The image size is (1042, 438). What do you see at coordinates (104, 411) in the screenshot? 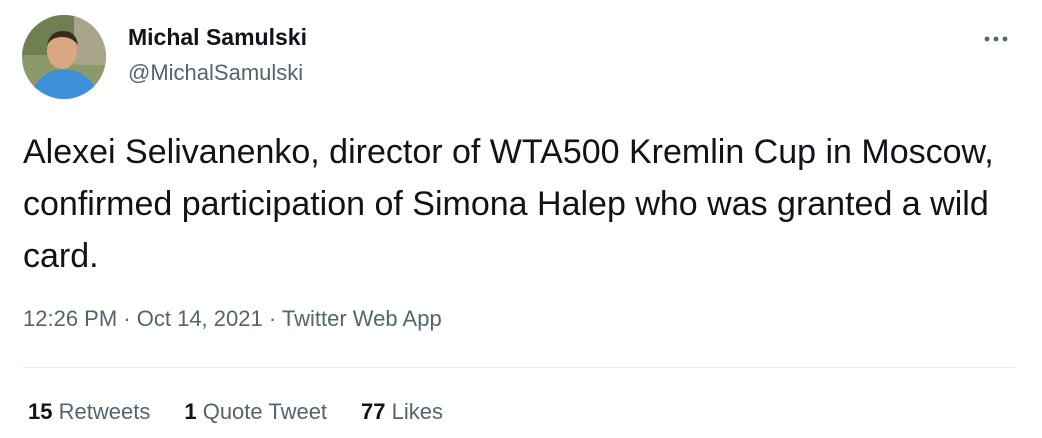
I see `retweets-label: Retweets` at bounding box center [104, 411].